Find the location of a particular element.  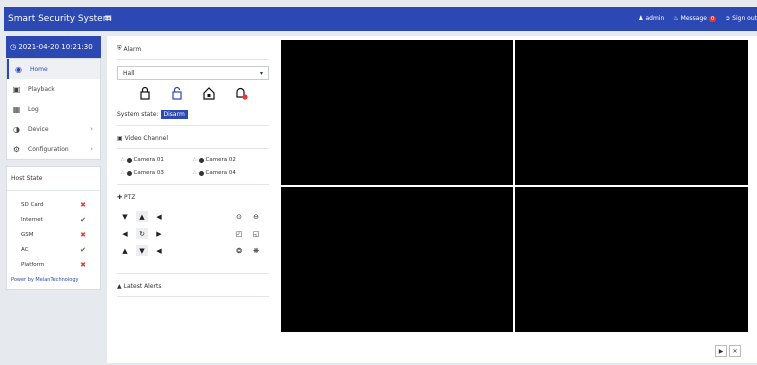

calendar-icon: ▦ is located at coordinates (16, 109).